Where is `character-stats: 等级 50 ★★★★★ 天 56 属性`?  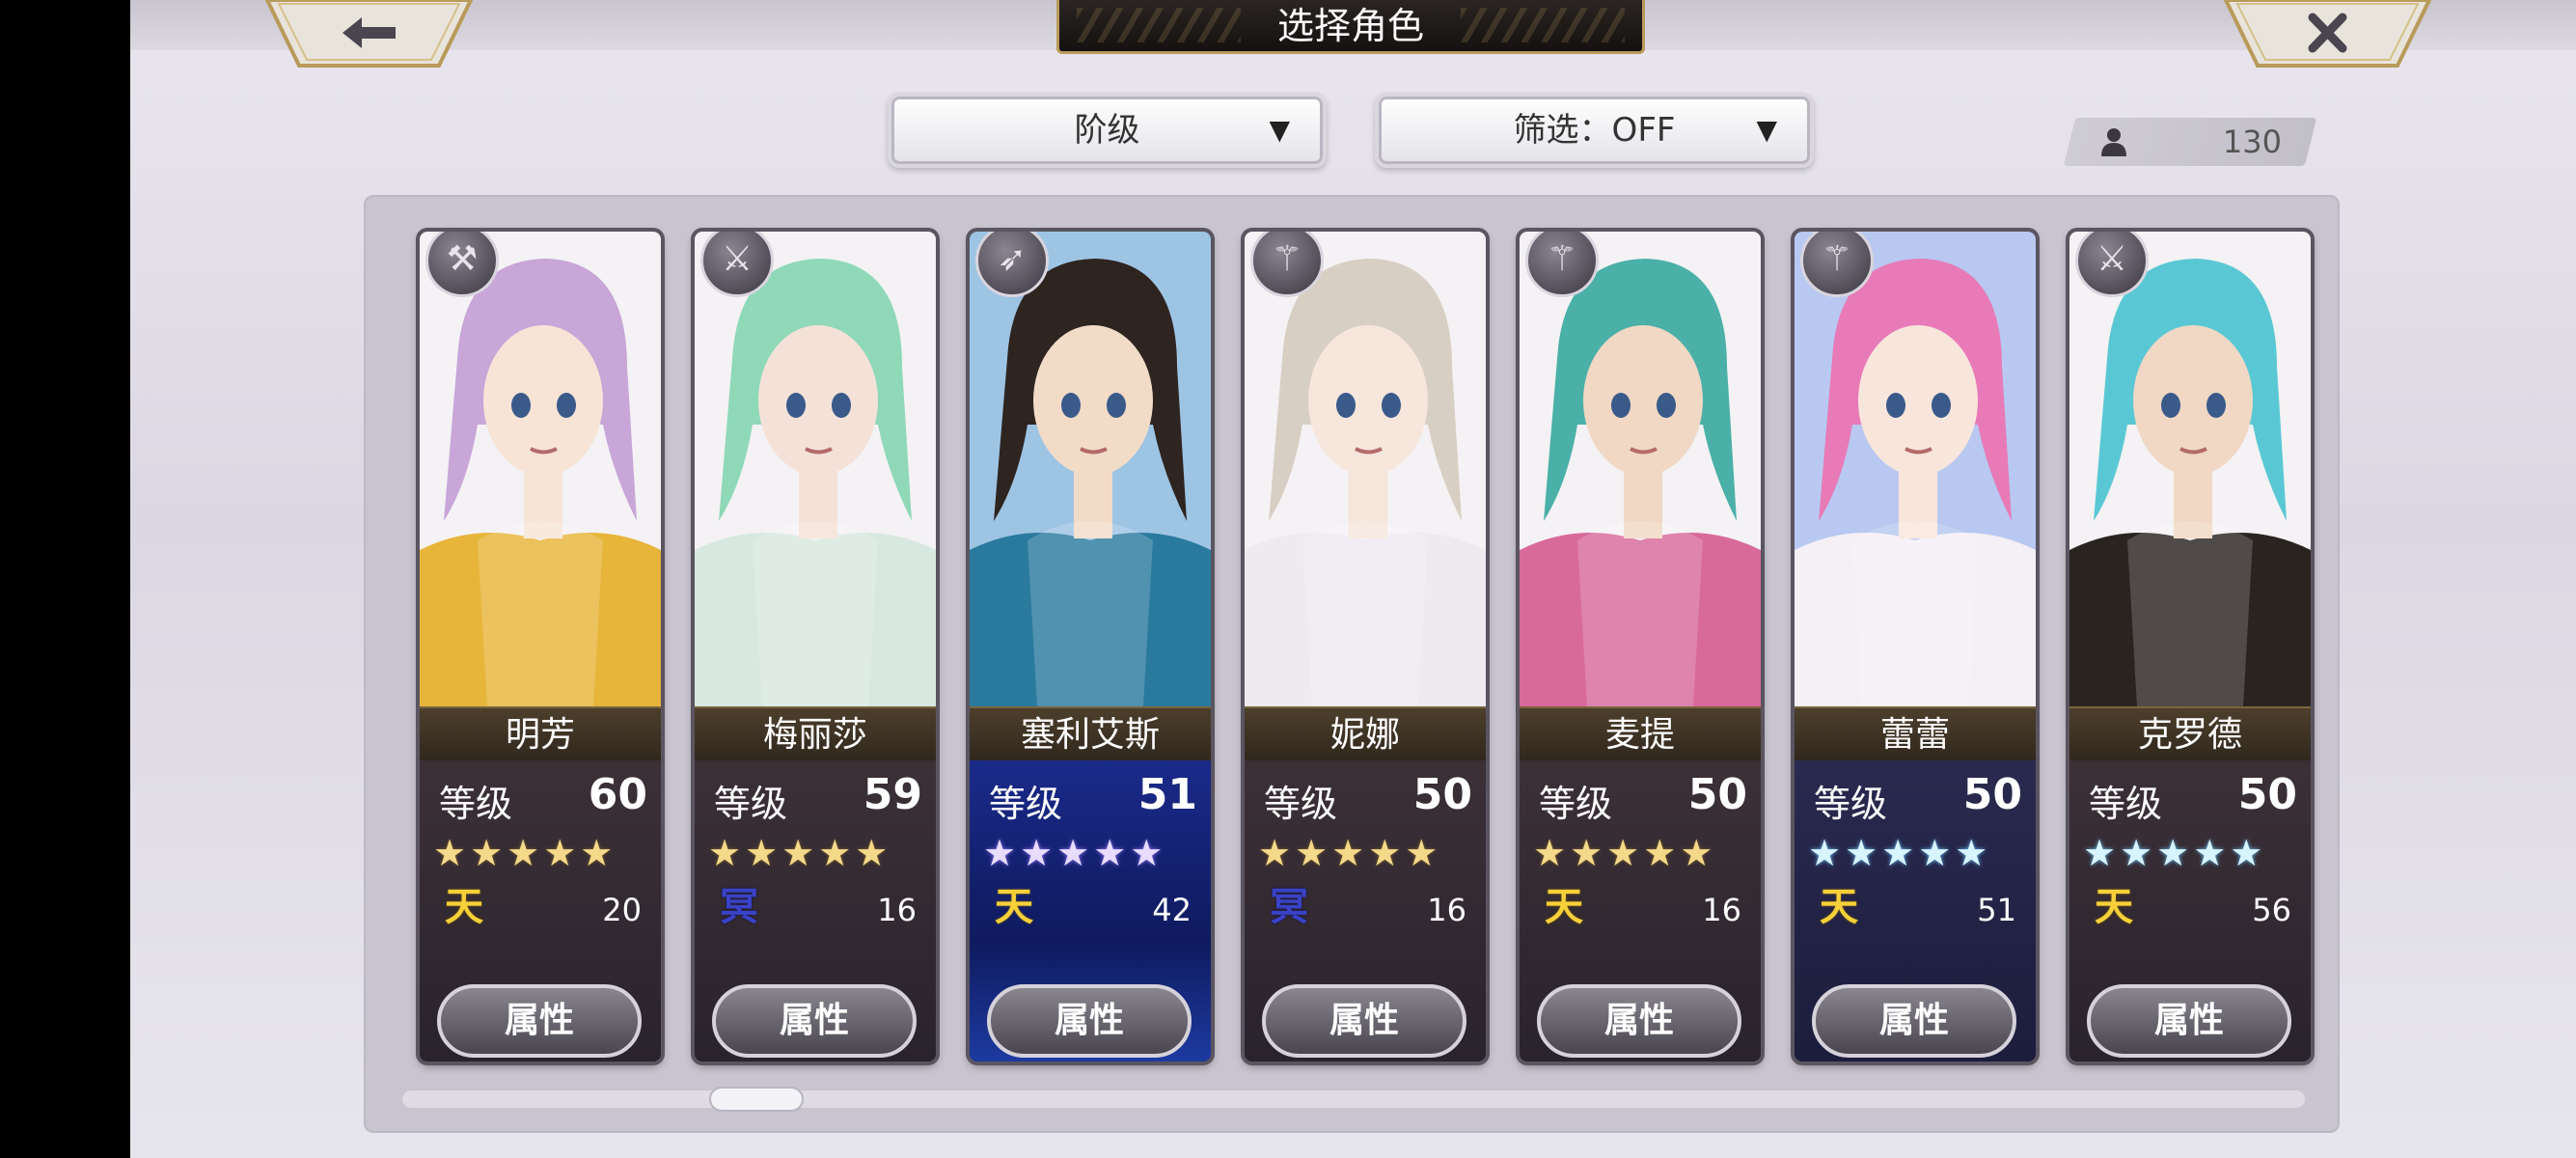 character-stats: 等级 50 ★★★★★ 天 56 属性 is located at coordinates (2190, 911).